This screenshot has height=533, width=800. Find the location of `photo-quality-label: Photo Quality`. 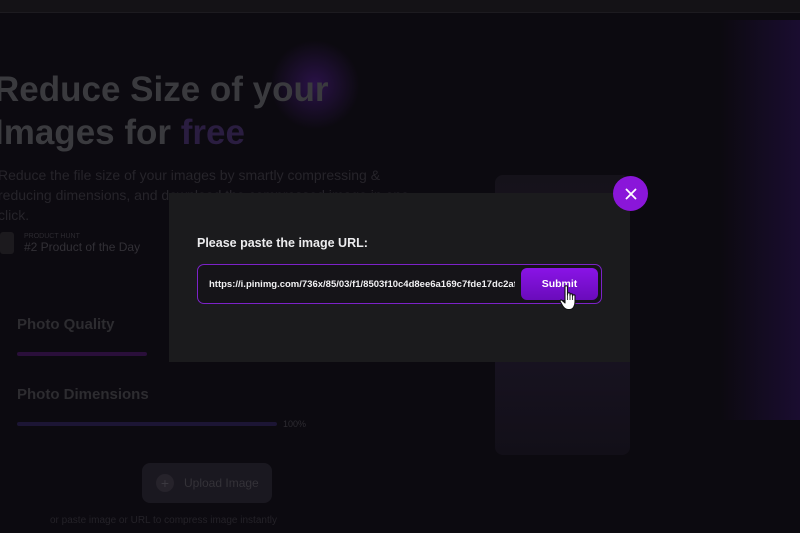

photo-quality-label: Photo Quality is located at coordinates (66, 324).